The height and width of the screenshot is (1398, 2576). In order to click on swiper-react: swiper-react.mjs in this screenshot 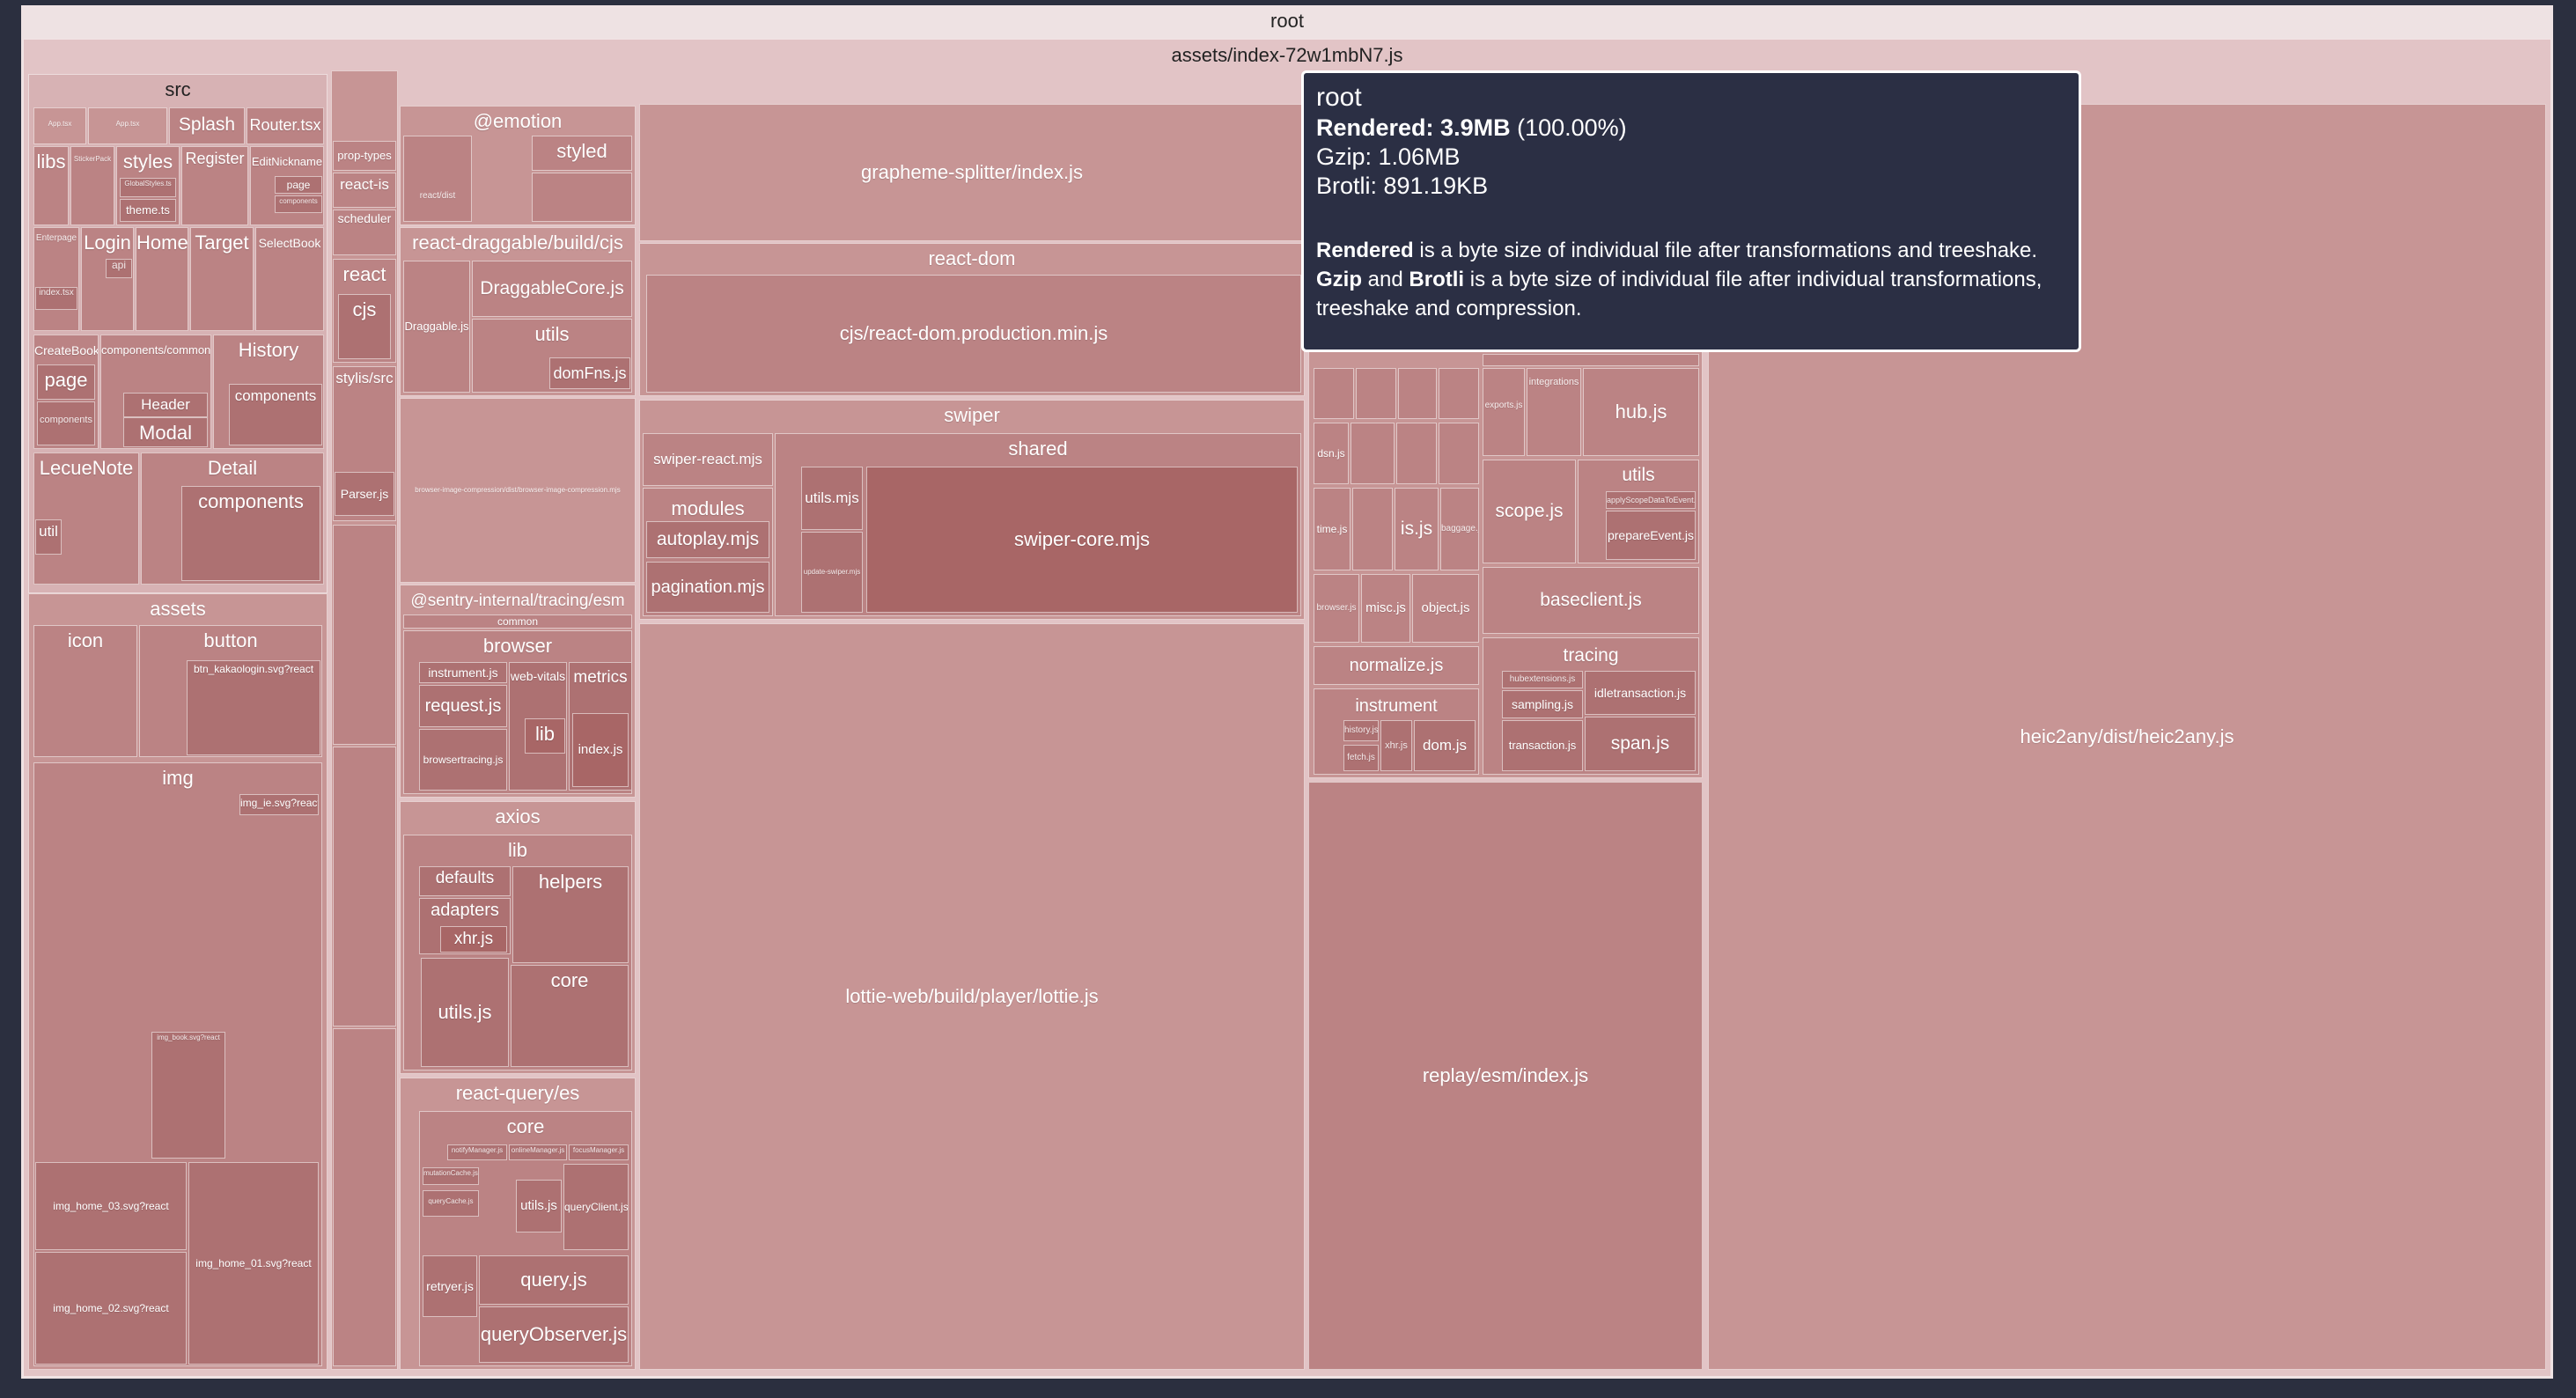, I will do `click(708, 459)`.